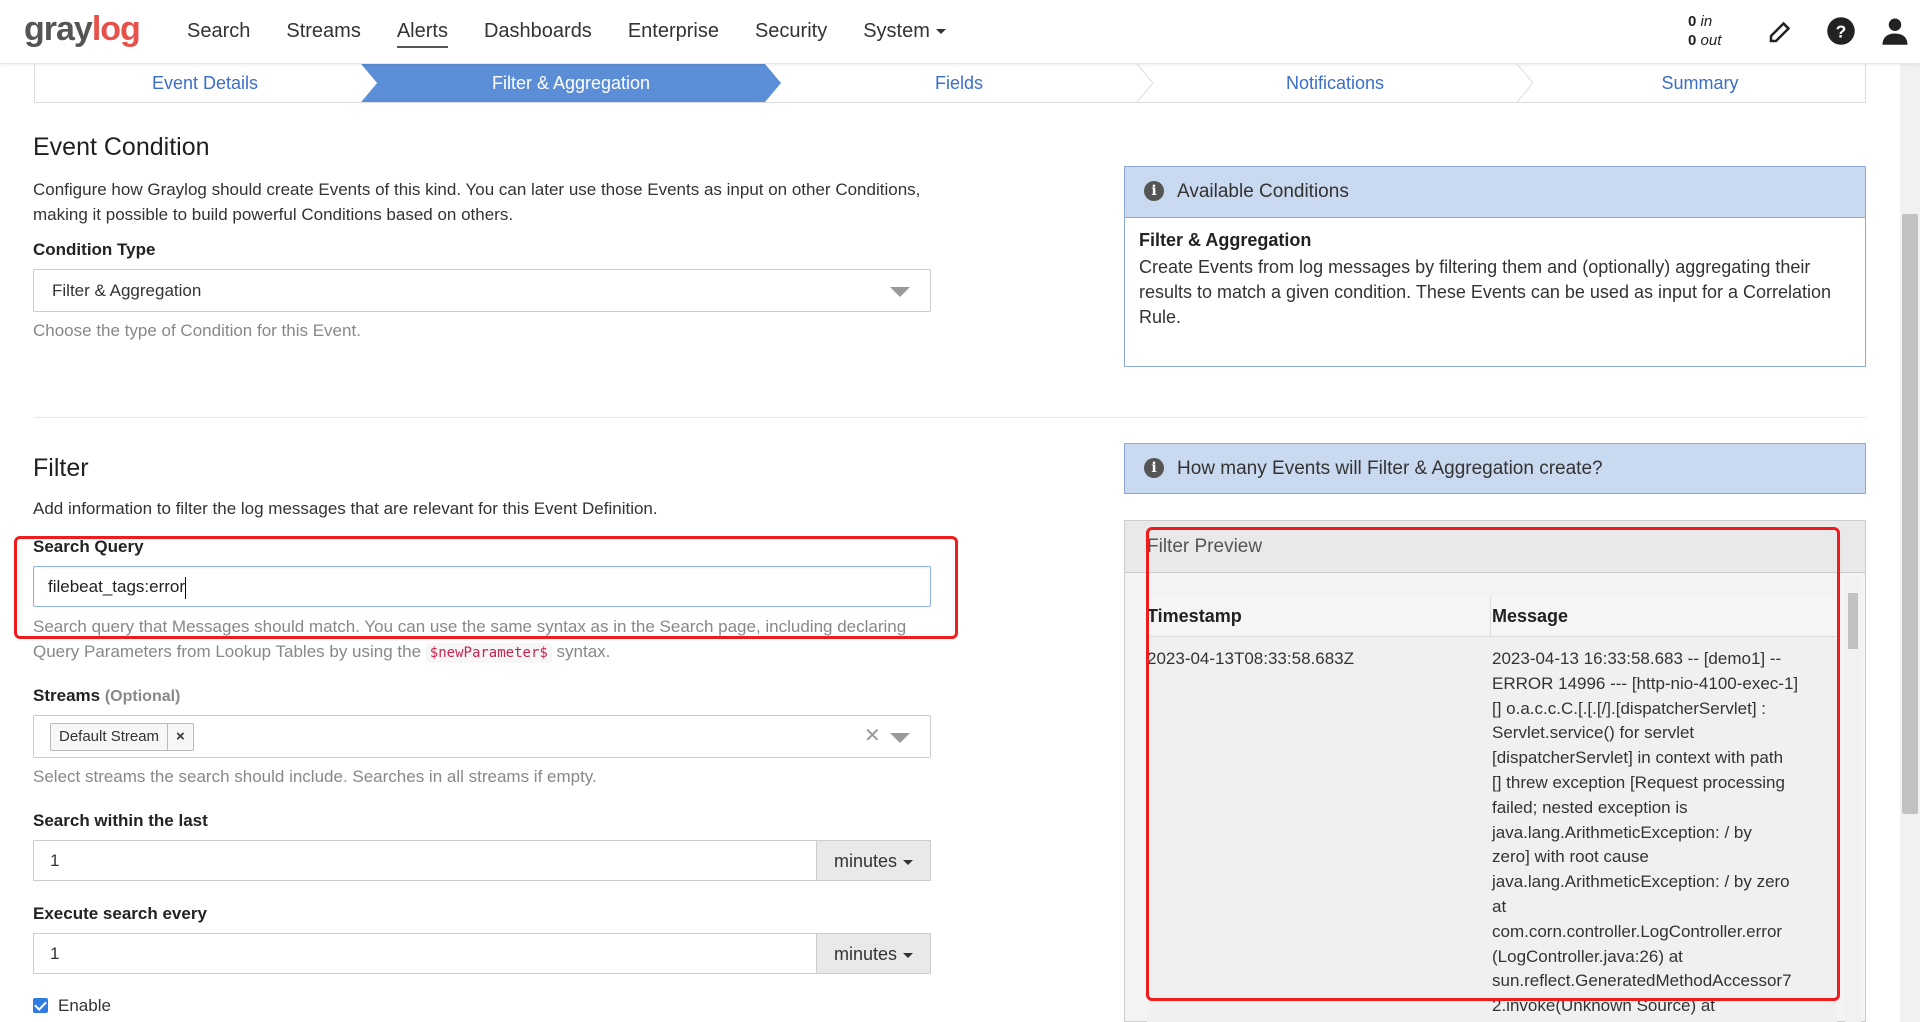 The height and width of the screenshot is (1022, 1920). I want to click on message-line: [dispatcherServlet] in context with path, so click(1638, 758).